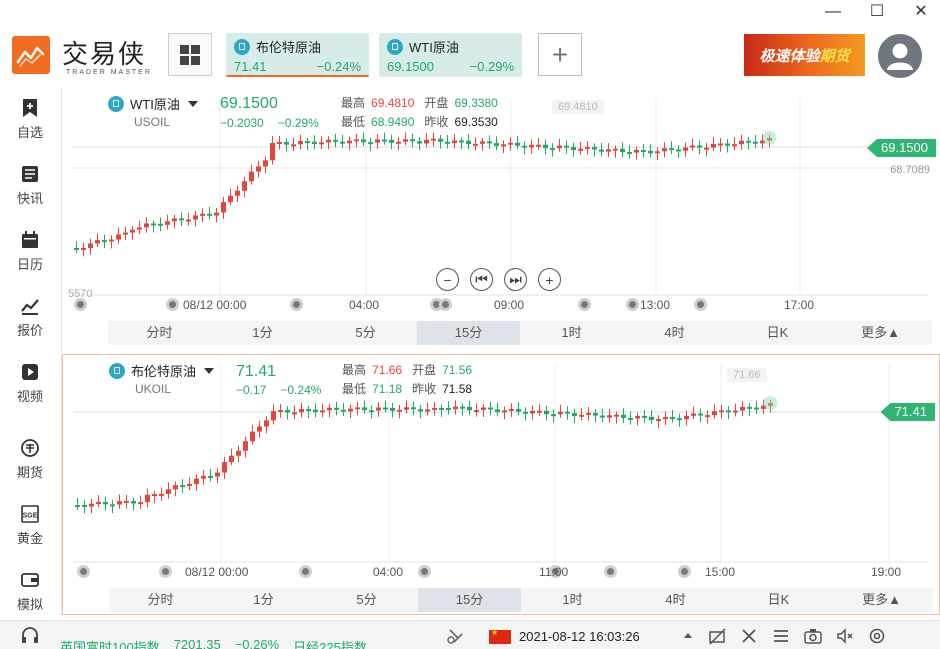 This screenshot has height=649, width=940. I want to click on promo-banner: 极速体验 期货, so click(804, 55).